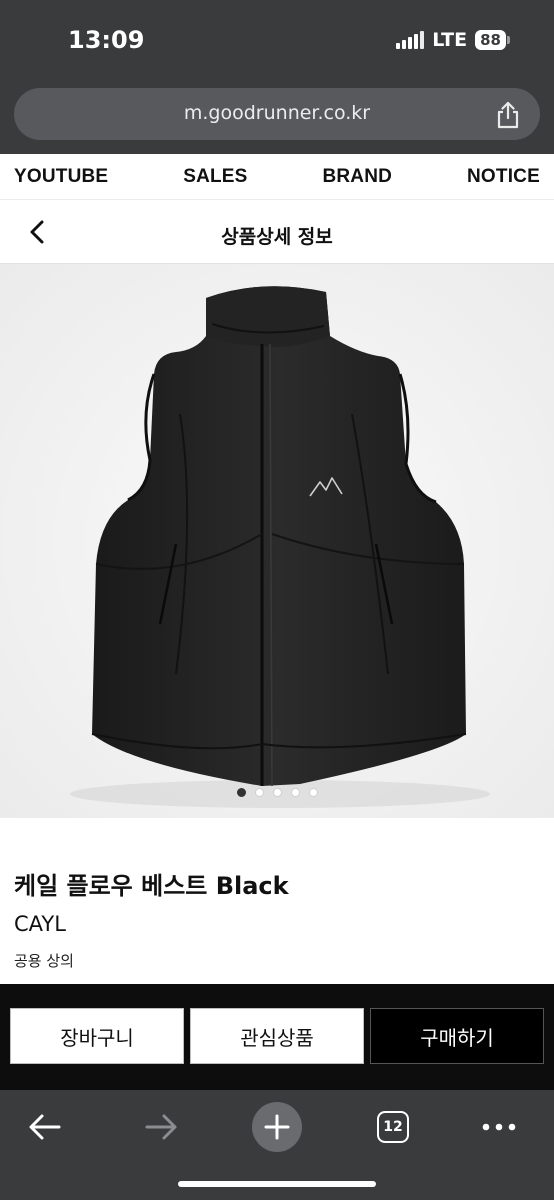  What do you see at coordinates (161, 1127) in the screenshot?
I see `forward-arrow-icon` at bounding box center [161, 1127].